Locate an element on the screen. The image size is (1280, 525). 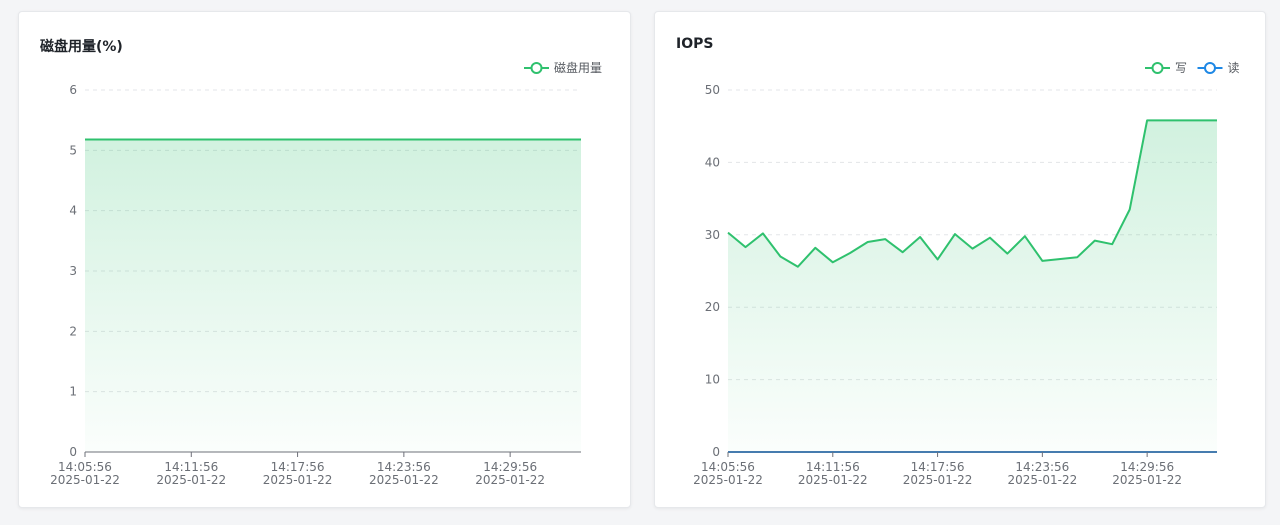
iops-x-tick-label: 14:11:56 is located at coordinates (833, 467).